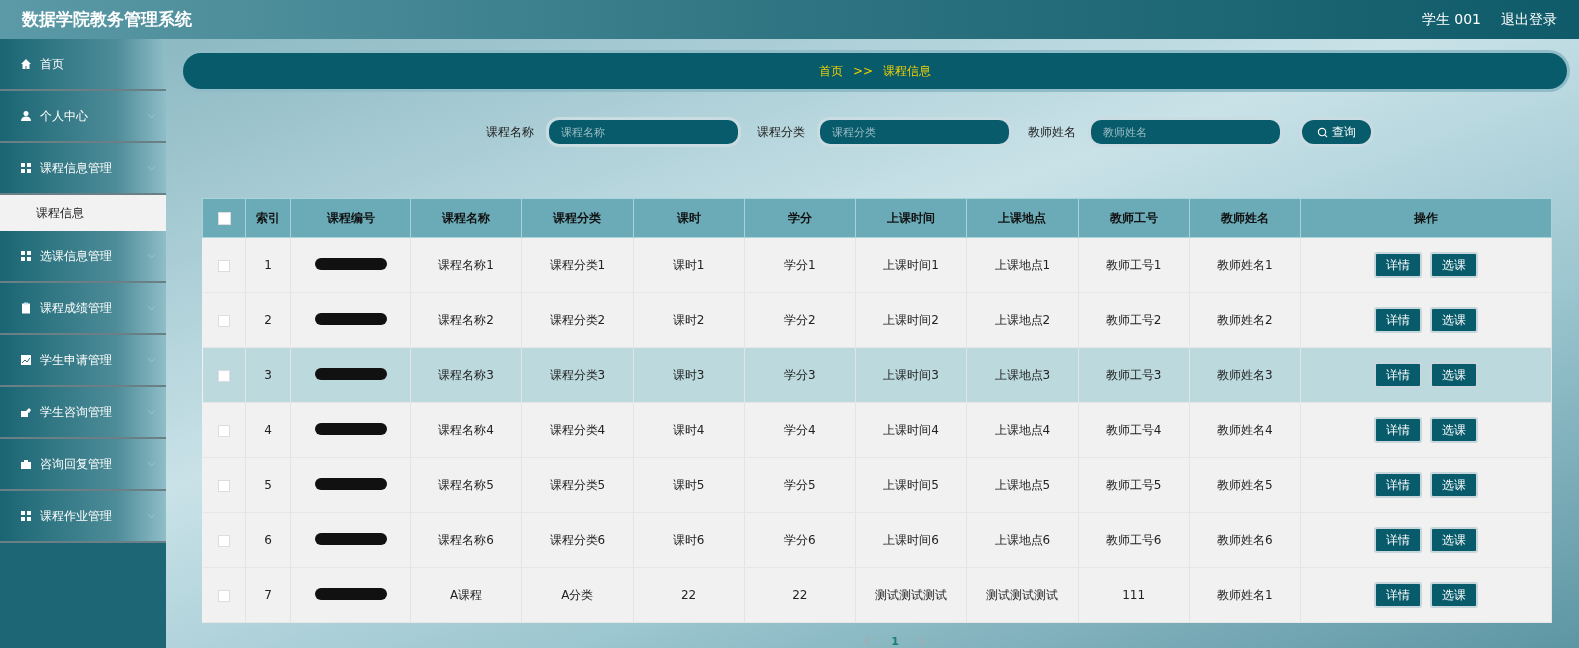 The image size is (1579, 648). I want to click on column-header: 索引, so click(268, 218).